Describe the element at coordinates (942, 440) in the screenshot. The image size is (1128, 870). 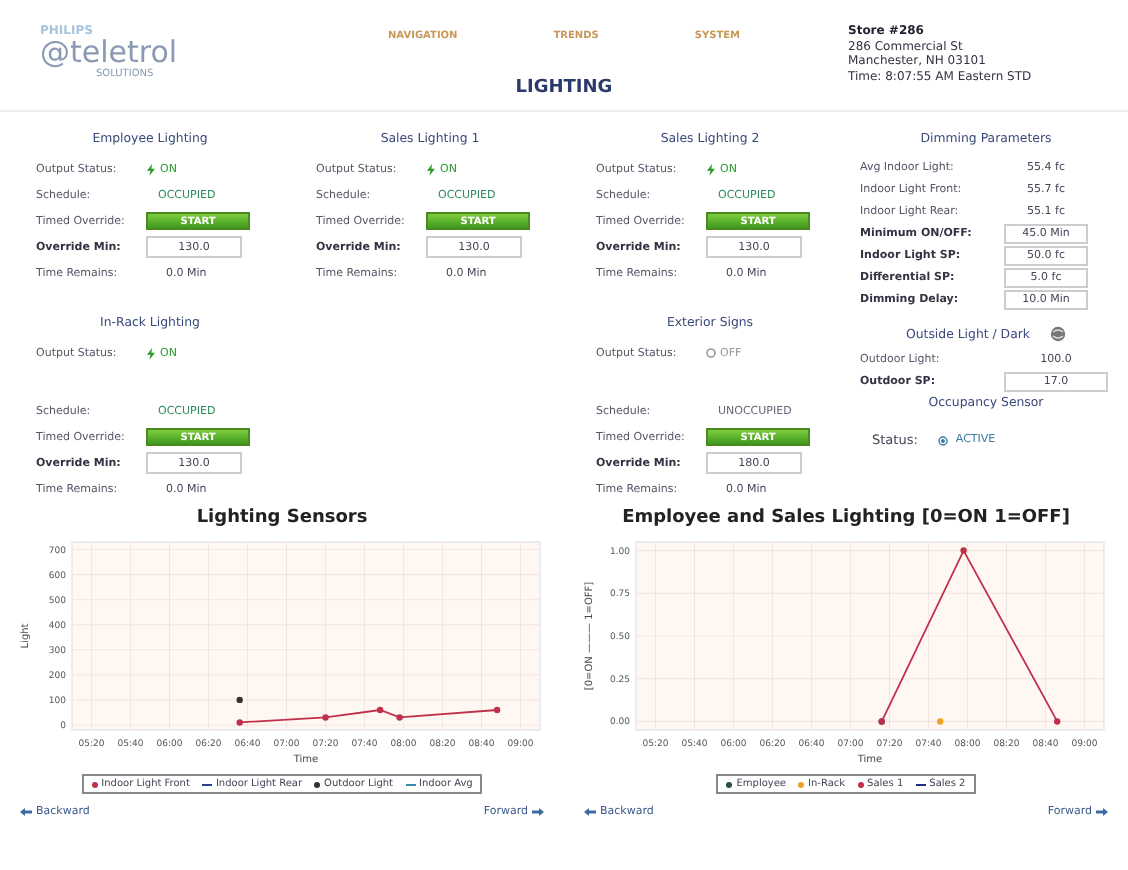
I see `status-icon` at that location.